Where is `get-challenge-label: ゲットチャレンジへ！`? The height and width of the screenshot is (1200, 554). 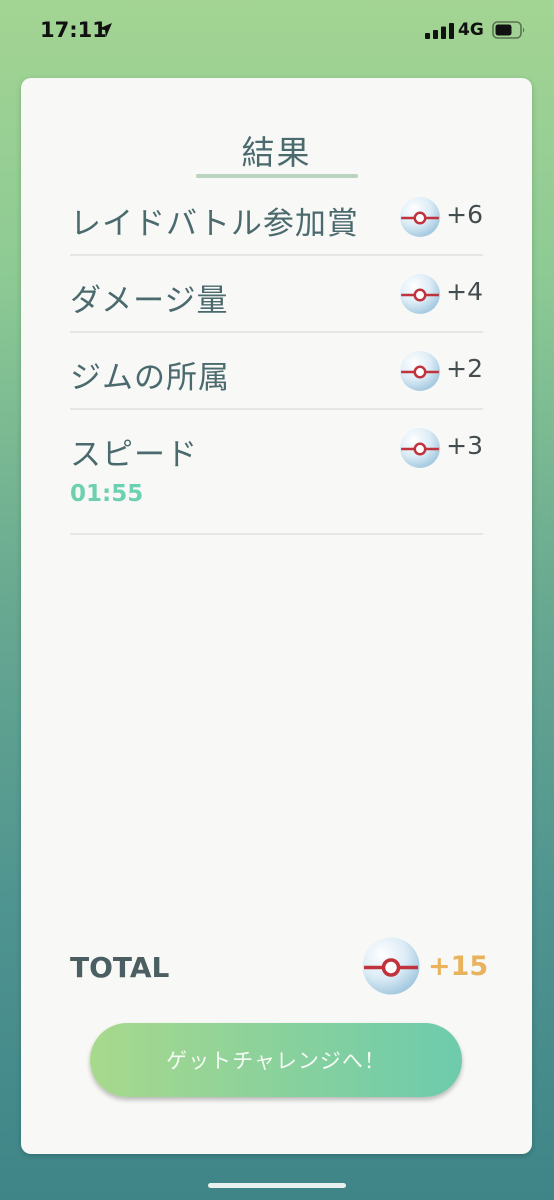
get-challenge-label: ゲットチャレンジへ！ is located at coordinates (276, 1061).